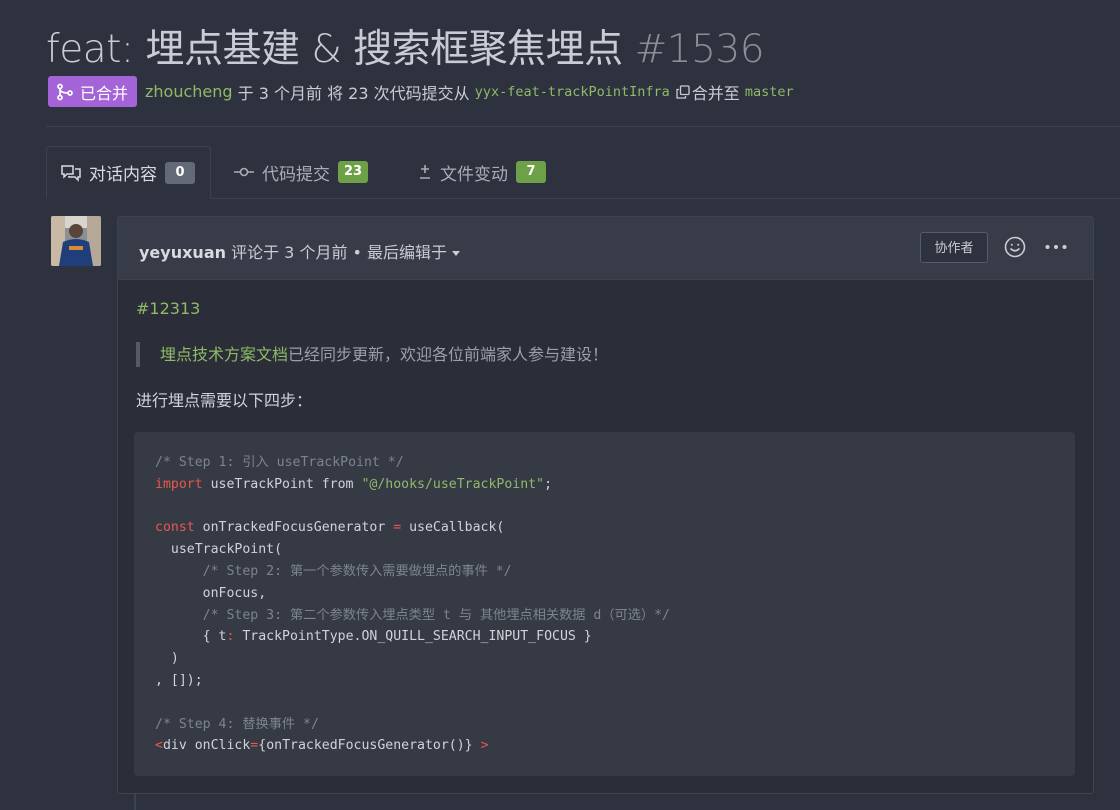 The width and height of the screenshot is (1120, 810). I want to click on comment-author-line: yeyuxuan 评论于 3 个月前 • 最后编辑于, so click(300, 251).